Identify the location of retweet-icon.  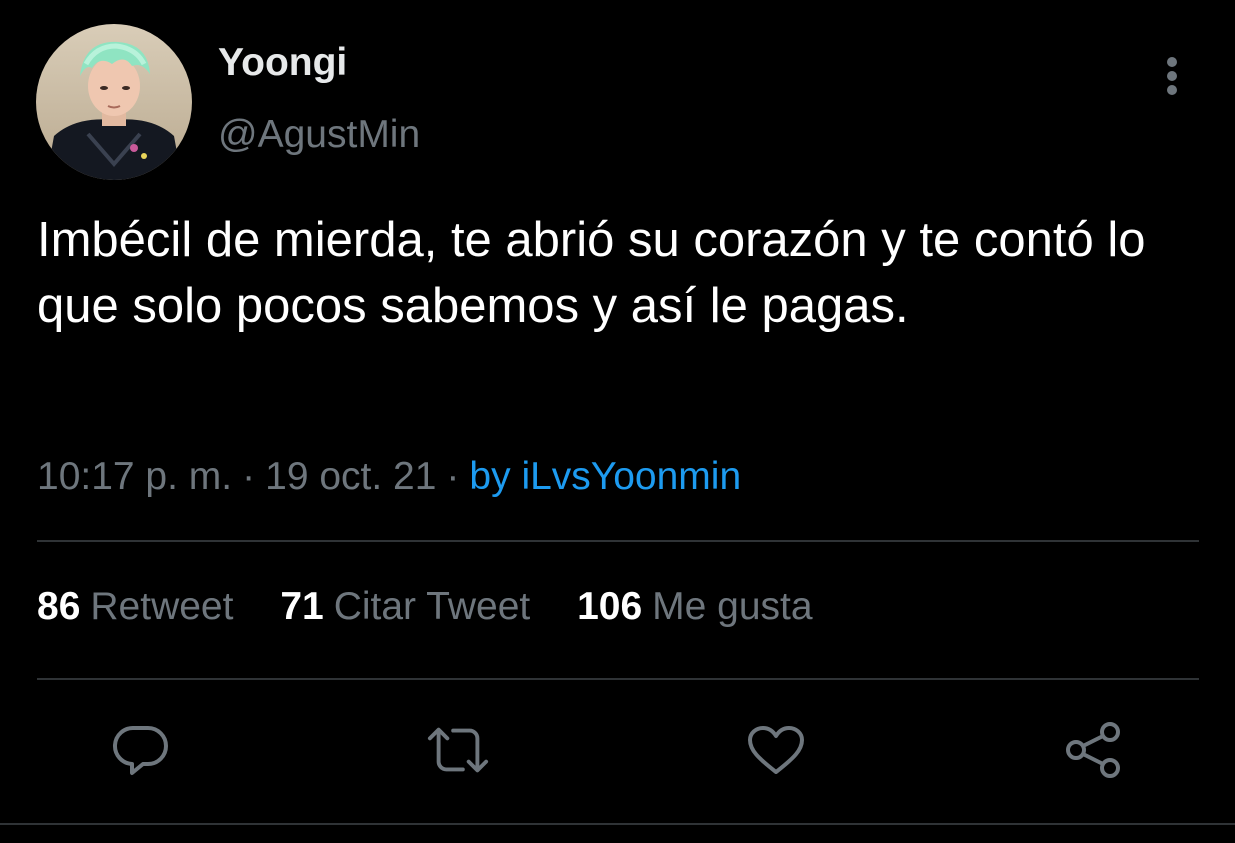
(458, 750).